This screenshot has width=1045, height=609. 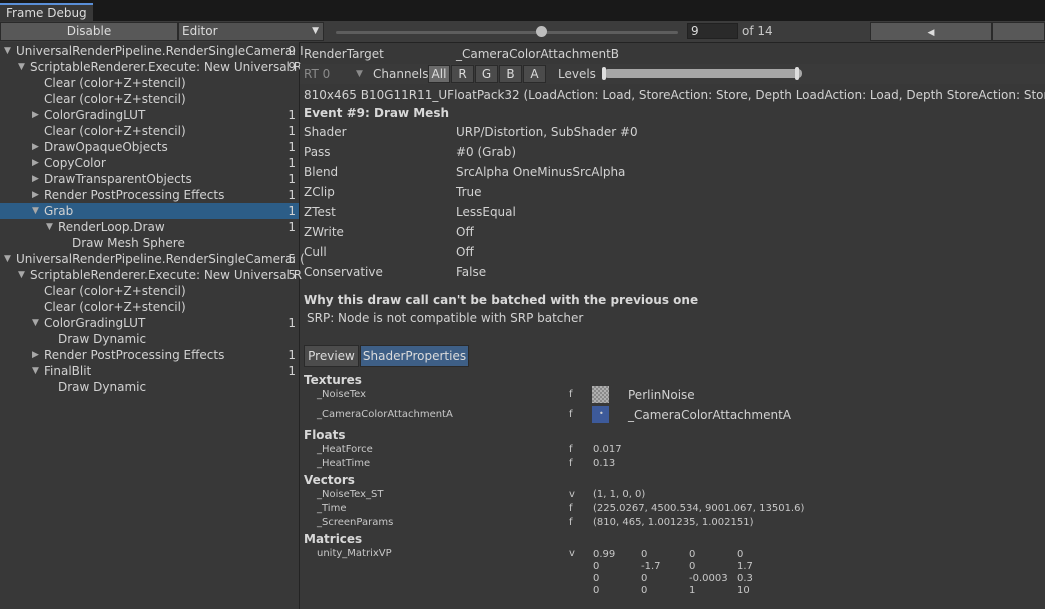 I want to click on event-prop-key: Cull, so click(x=315, y=252).